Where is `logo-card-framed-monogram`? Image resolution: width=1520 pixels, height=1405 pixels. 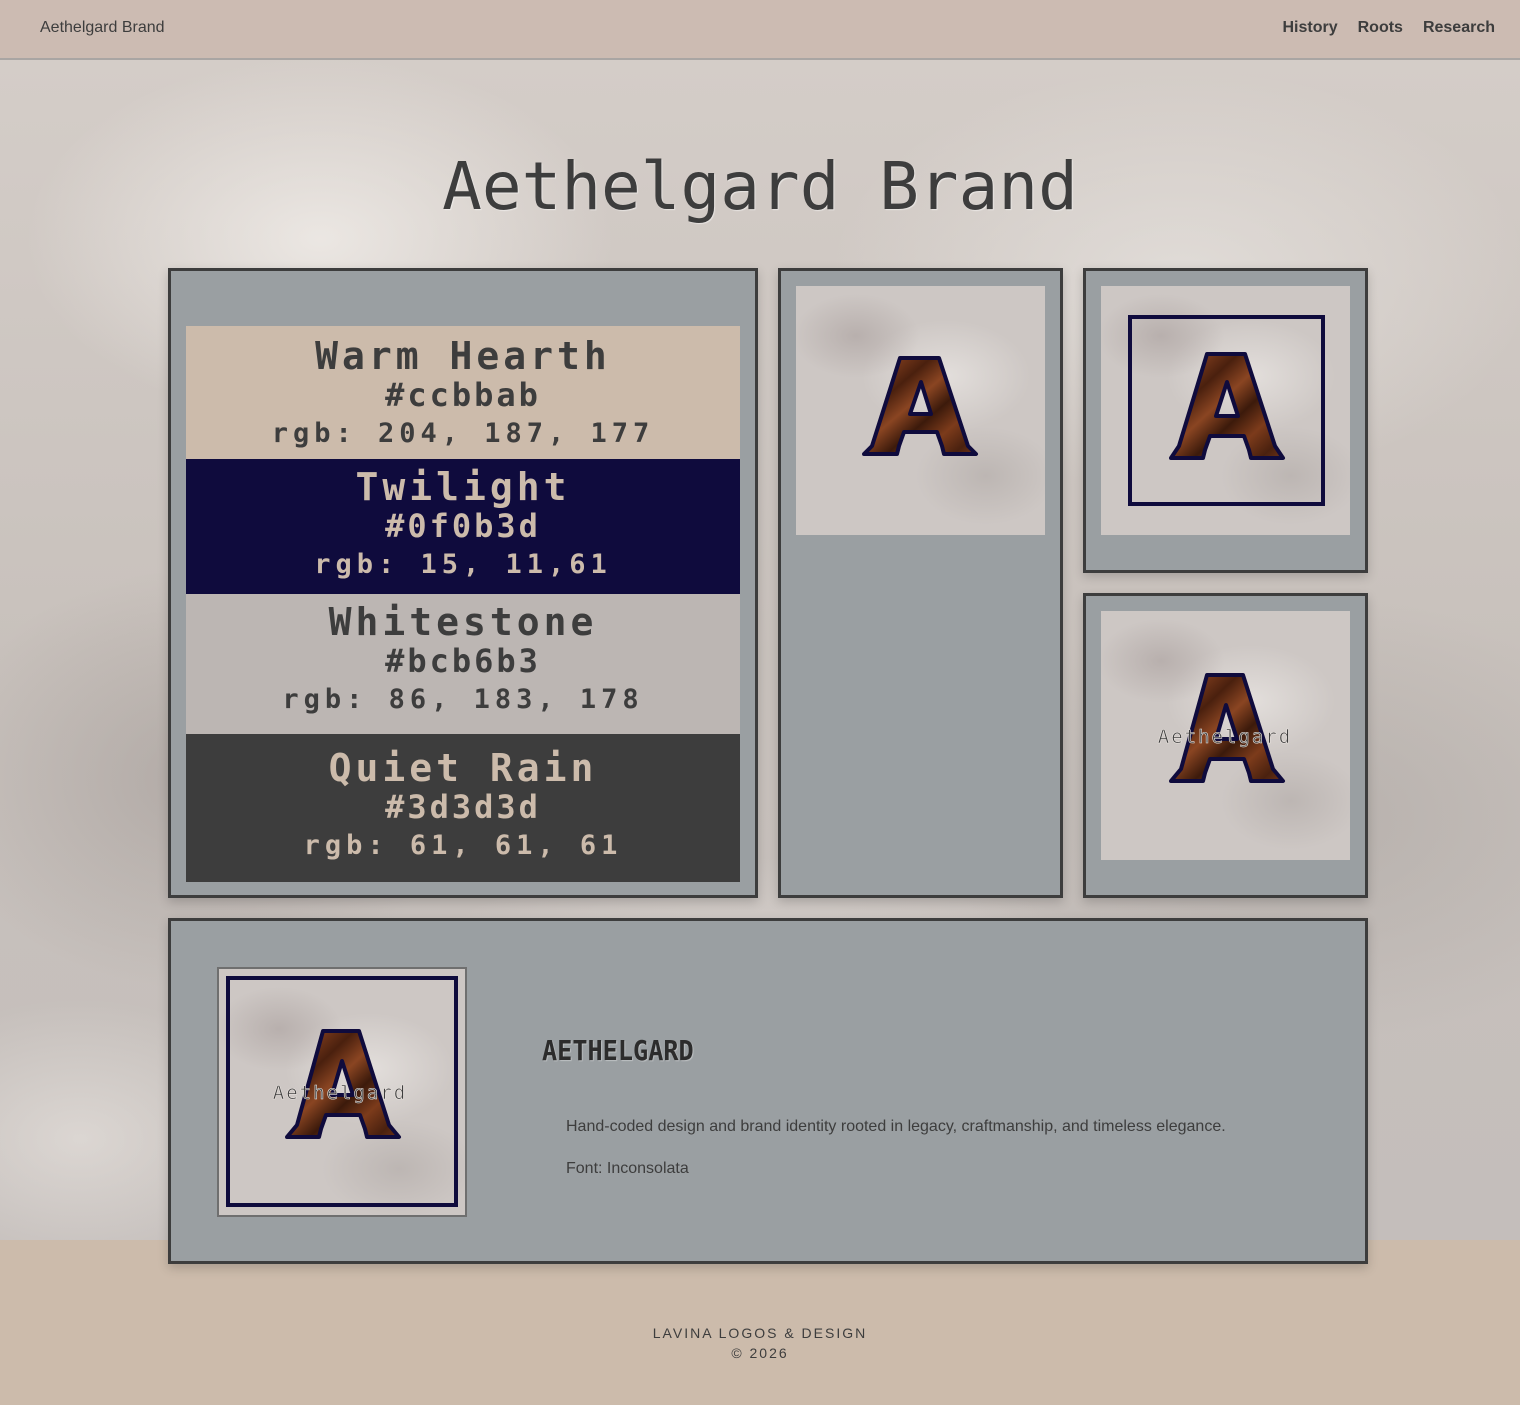
logo-card-framed-monogram is located at coordinates (1225, 420).